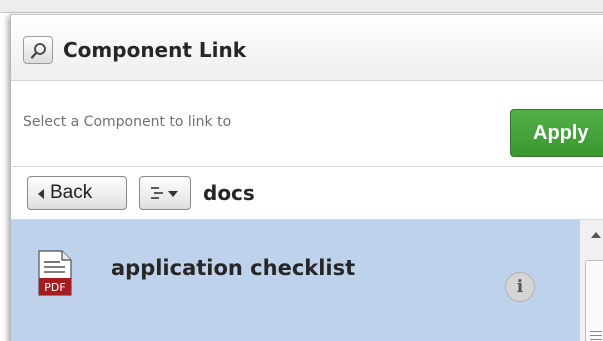 The width and height of the screenshot is (603, 341). What do you see at coordinates (233, 268) in the screenshot?
I see `list-item-title: application checklist` at bounding box center [233, 268].